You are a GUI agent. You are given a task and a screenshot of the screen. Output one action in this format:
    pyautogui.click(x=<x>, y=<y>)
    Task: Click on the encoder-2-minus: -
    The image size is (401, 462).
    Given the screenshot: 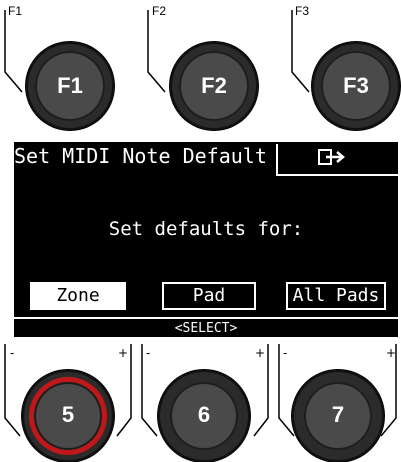 What is the action you would take?
    pyautogui.click(x=148, y=353)
    